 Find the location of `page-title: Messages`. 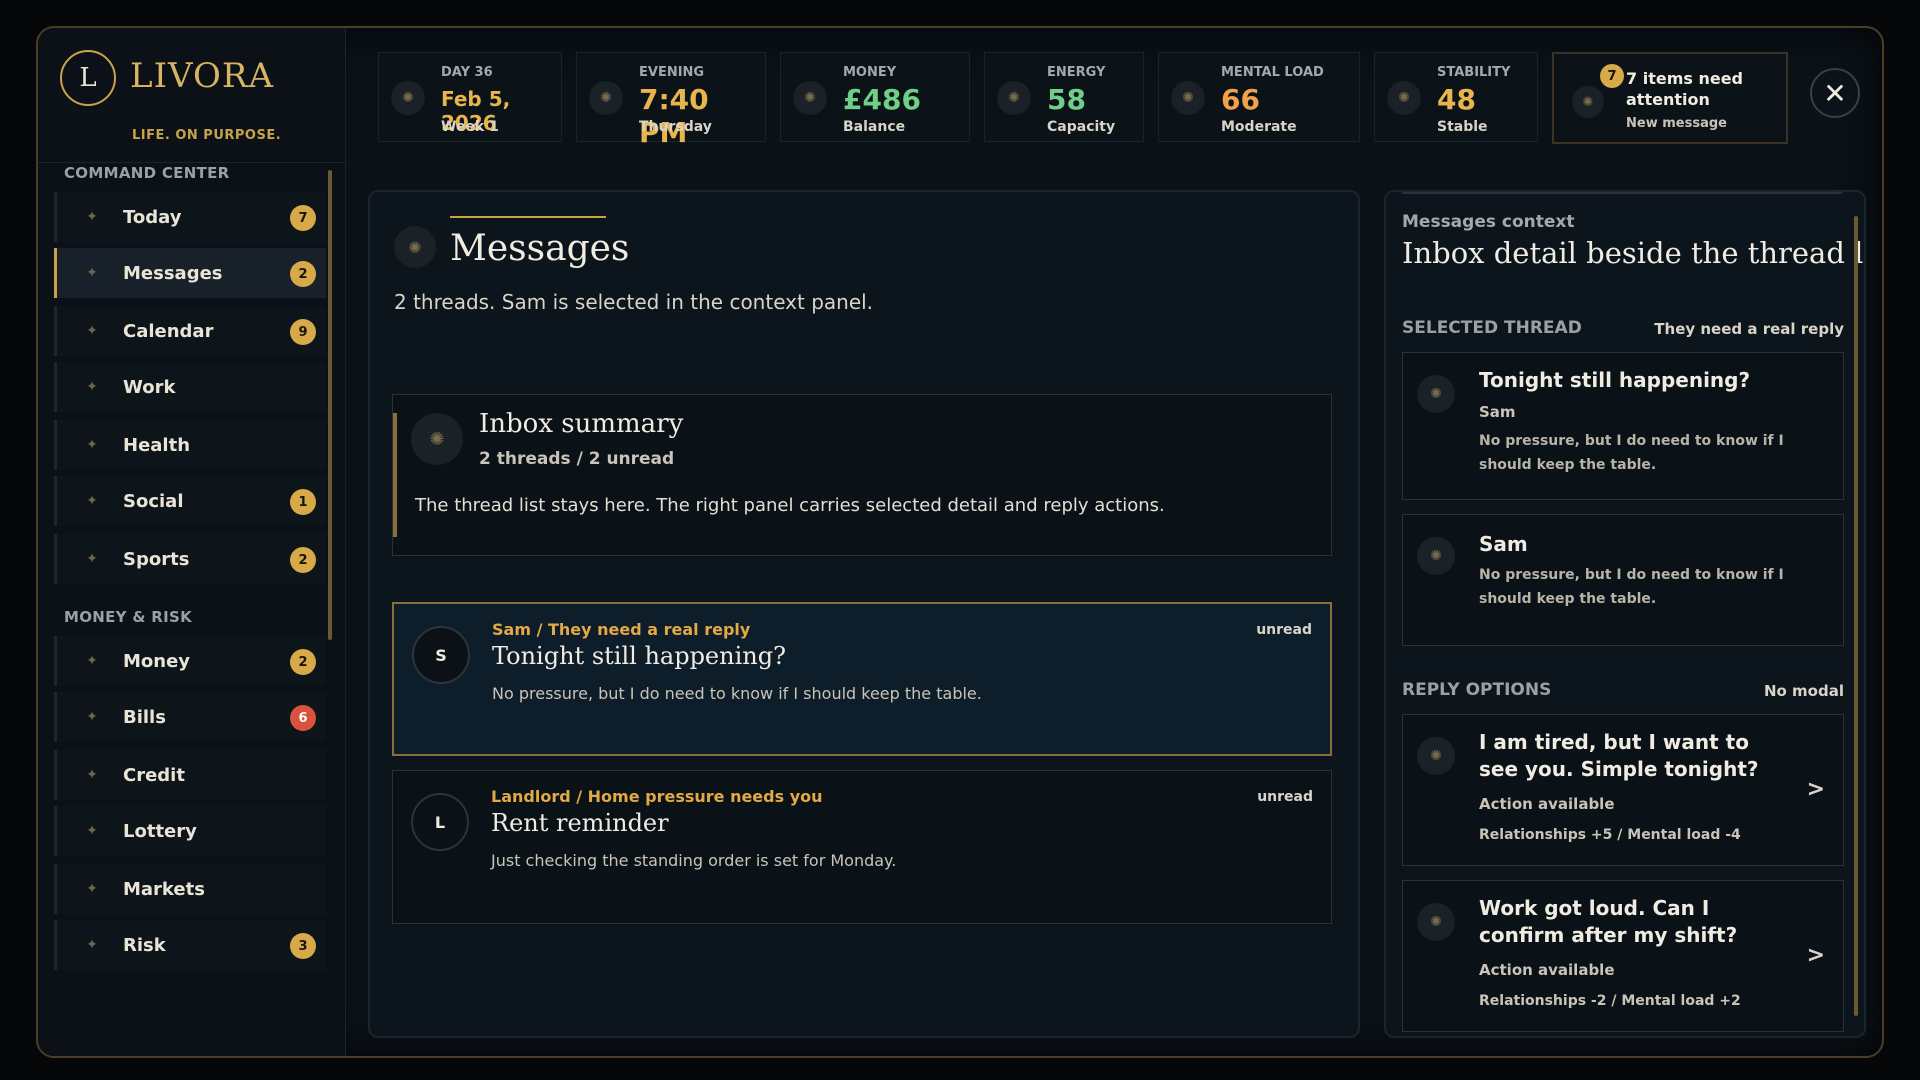

page-title: Messages is located at coordinates (540, 248).